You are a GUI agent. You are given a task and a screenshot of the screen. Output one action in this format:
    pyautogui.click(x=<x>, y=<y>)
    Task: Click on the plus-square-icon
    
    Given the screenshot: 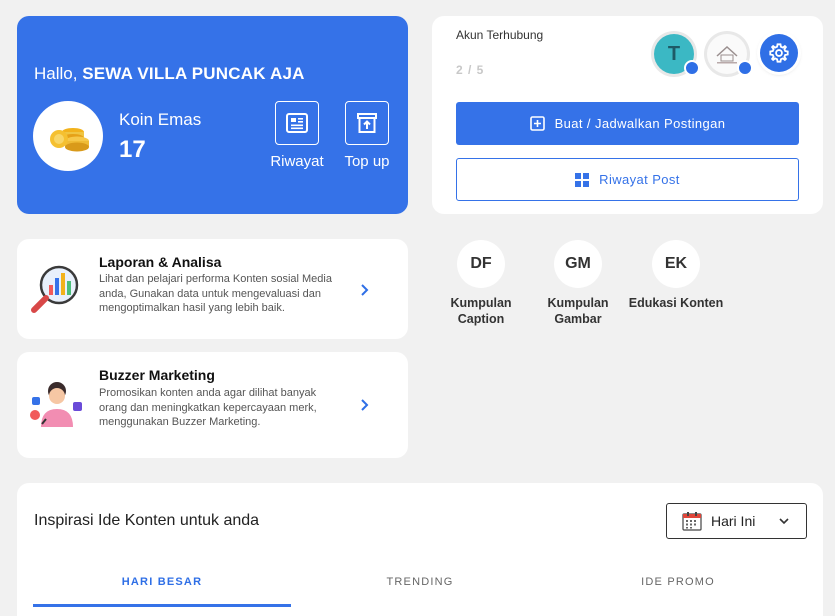 What is the action you would take?
    pyautogui.click(x=537, y=123)
    